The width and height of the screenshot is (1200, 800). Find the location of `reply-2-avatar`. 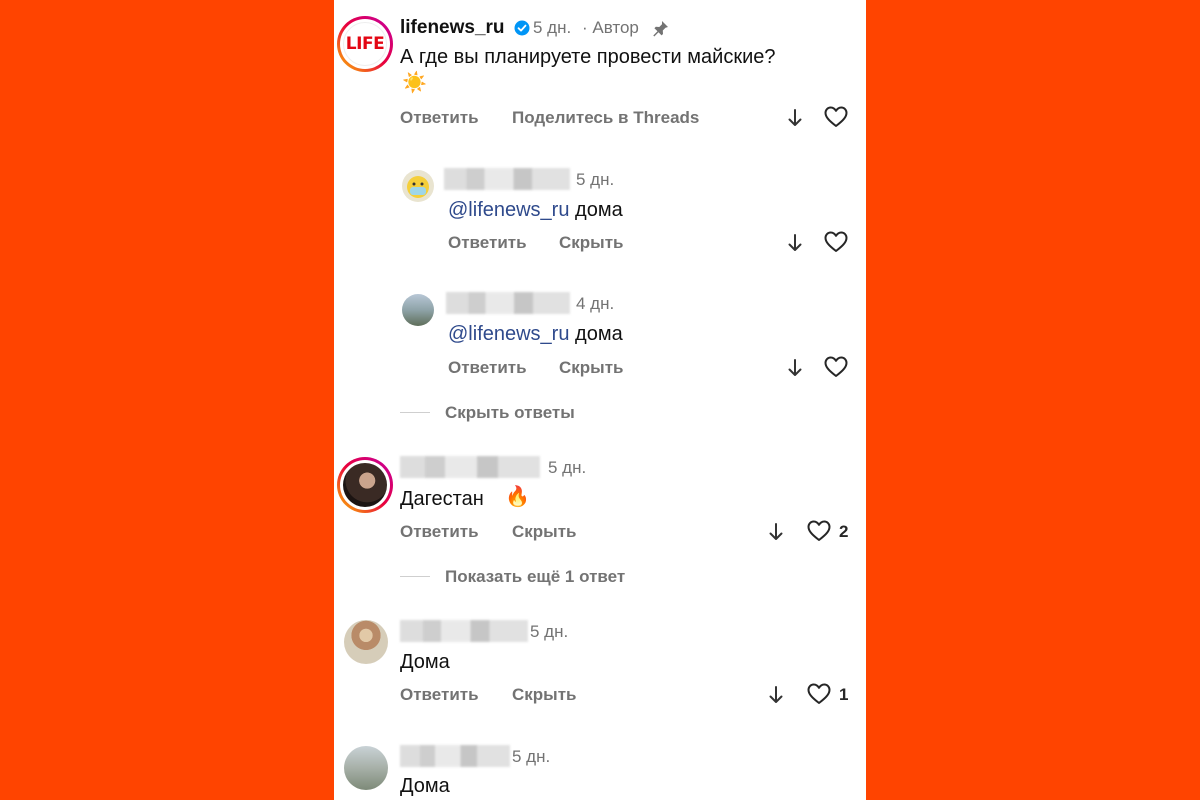

reply-2-avatar is located at coordinates (418, 310).